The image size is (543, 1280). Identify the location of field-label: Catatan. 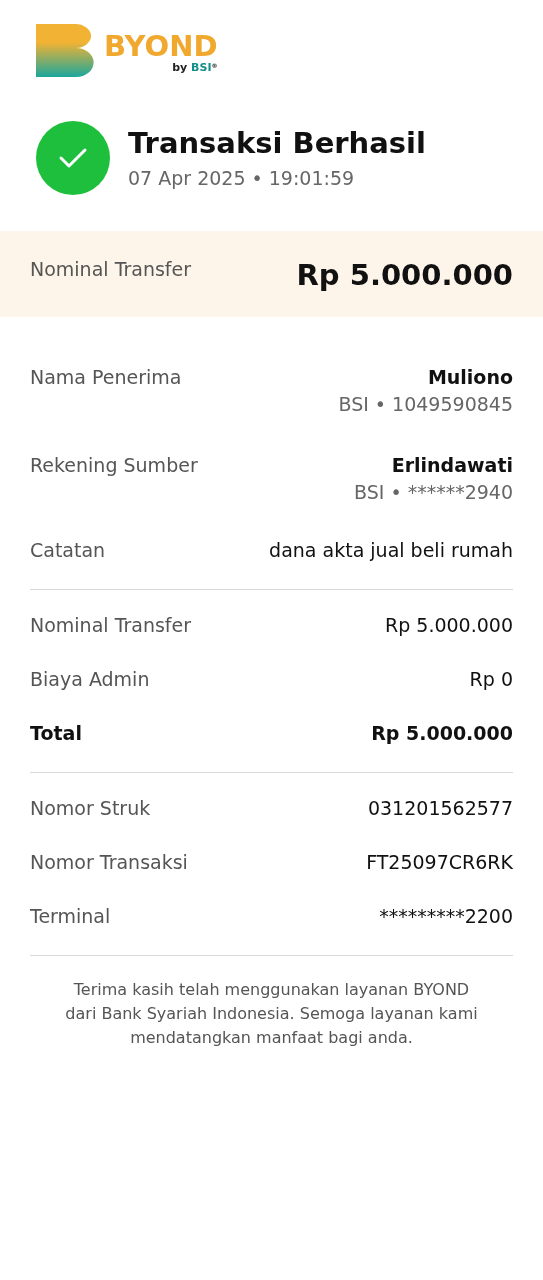
(68, 550).